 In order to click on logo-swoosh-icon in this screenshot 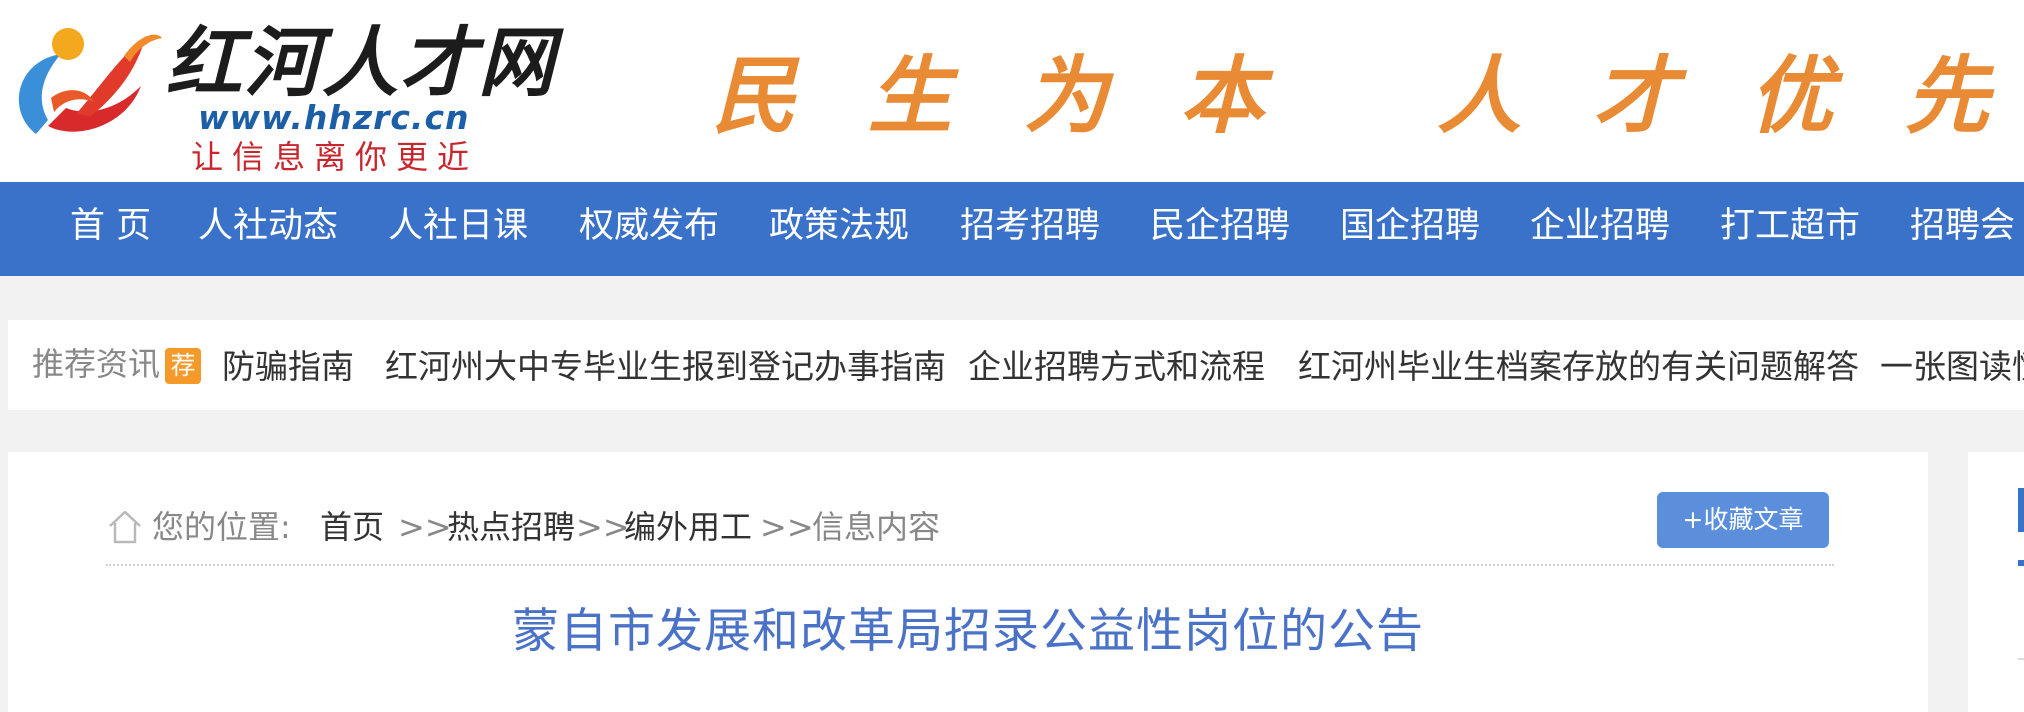, I will do `click(90, 81)`.